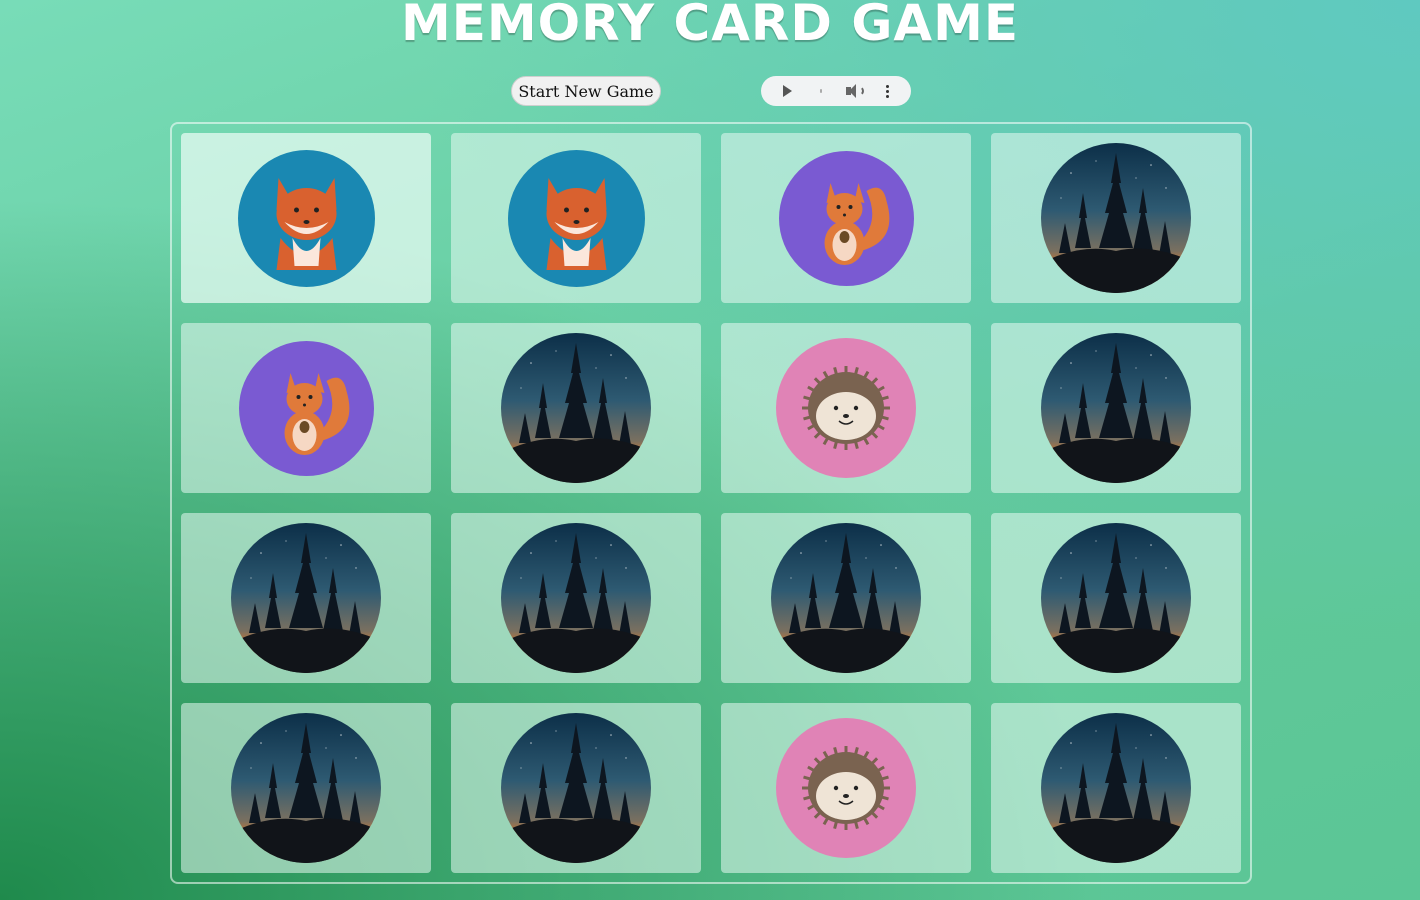 This screenshot has width=1420, height=900. What do you see at coordinates (887, 91) in the screenshot?
I see `more-options-icon` at bounding box center [887, 91].